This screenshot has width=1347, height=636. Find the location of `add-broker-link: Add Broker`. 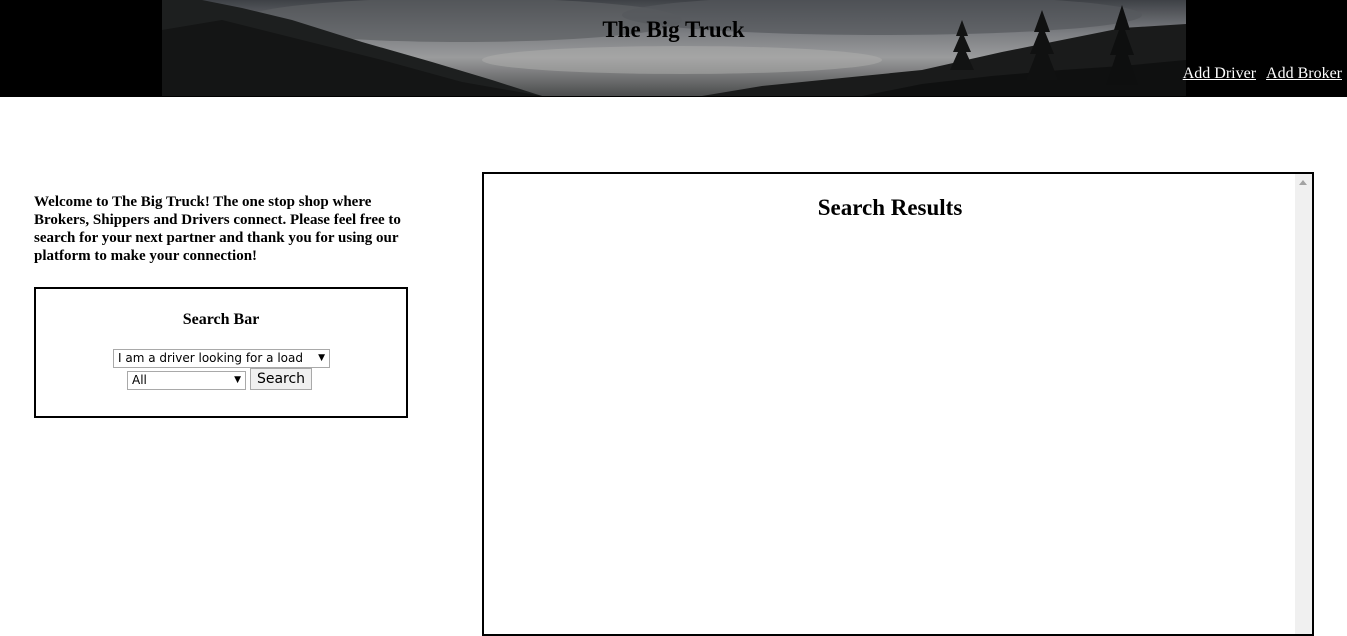

add-broker-link: Add Broker is located at coordinates (1304, 73).